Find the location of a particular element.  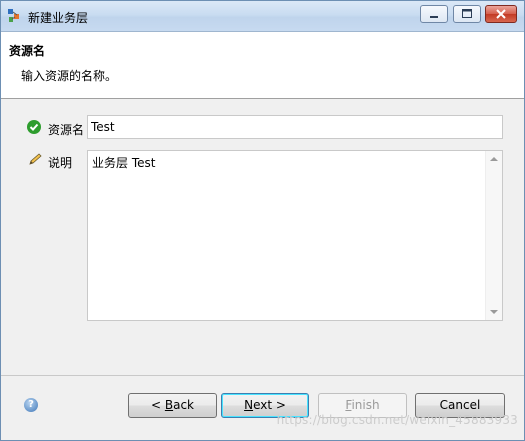

close-button is located at coordinates (501, 14).